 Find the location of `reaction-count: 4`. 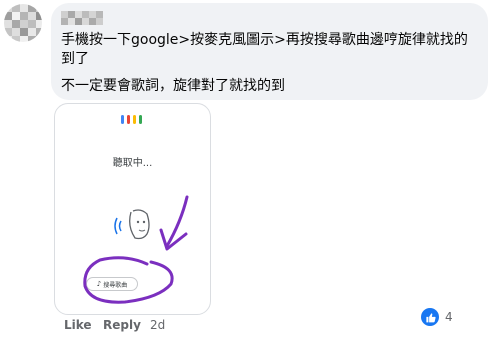

reaction-count: 4 is located at coordinates (449, 317).